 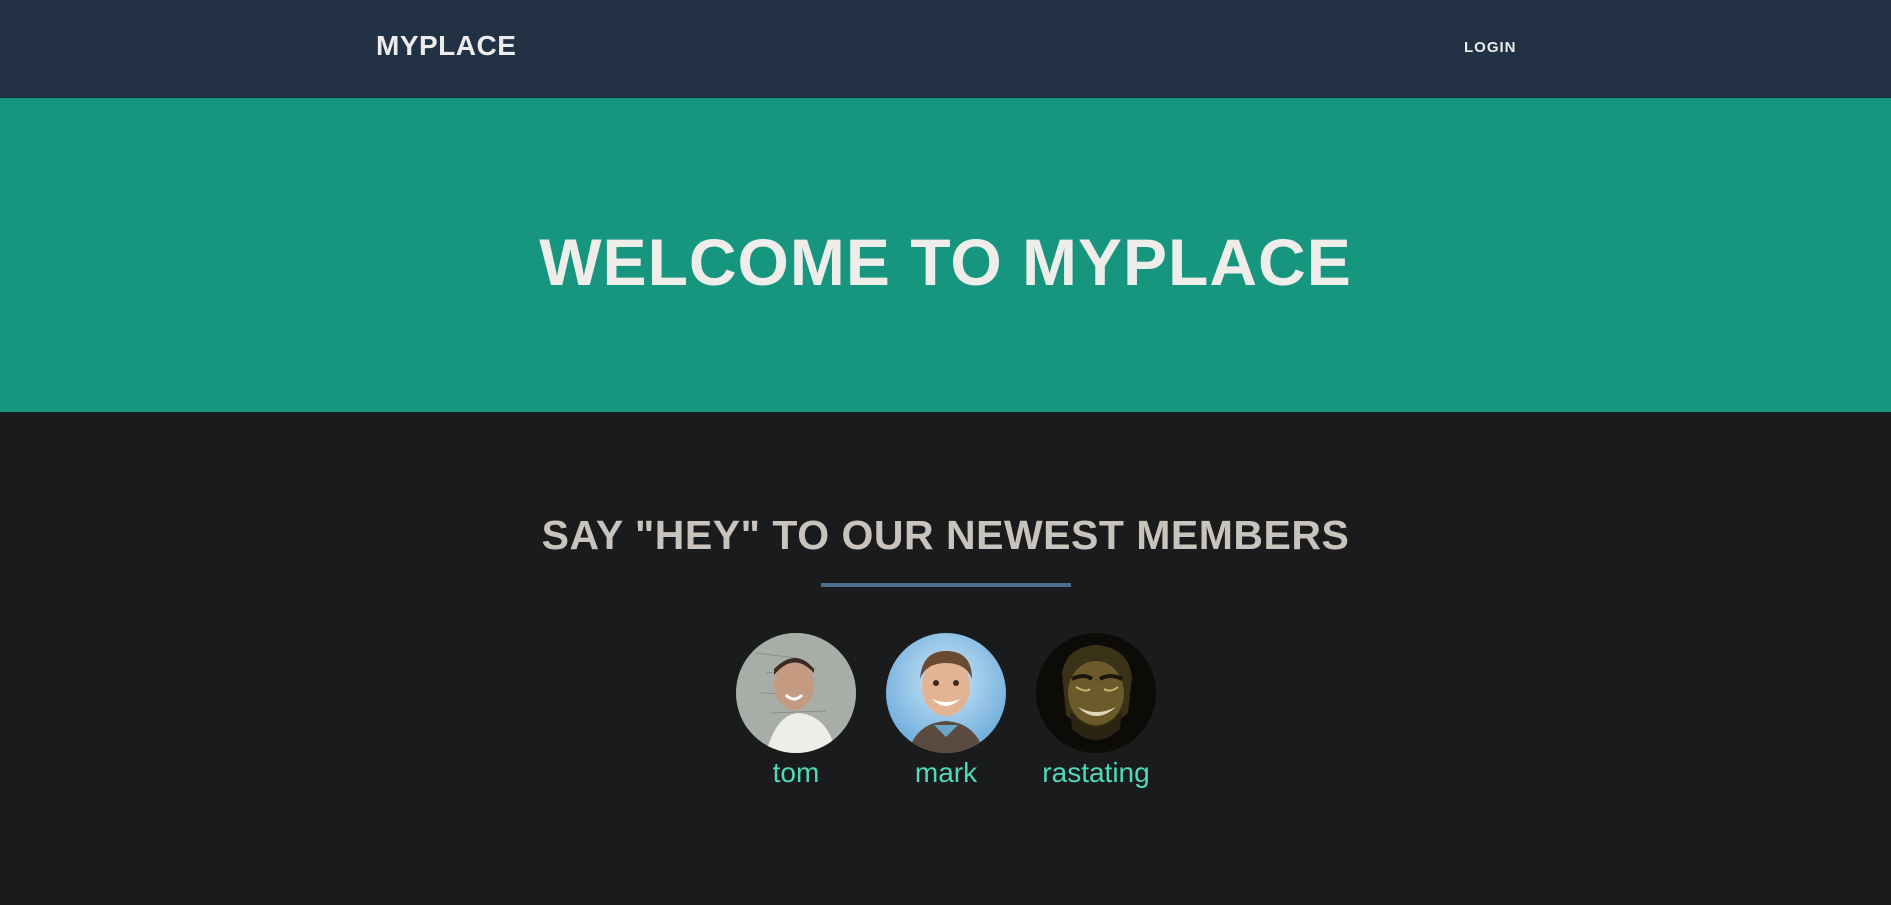 I want to click on member-card-mark: mark, so click(x=946, y=711).